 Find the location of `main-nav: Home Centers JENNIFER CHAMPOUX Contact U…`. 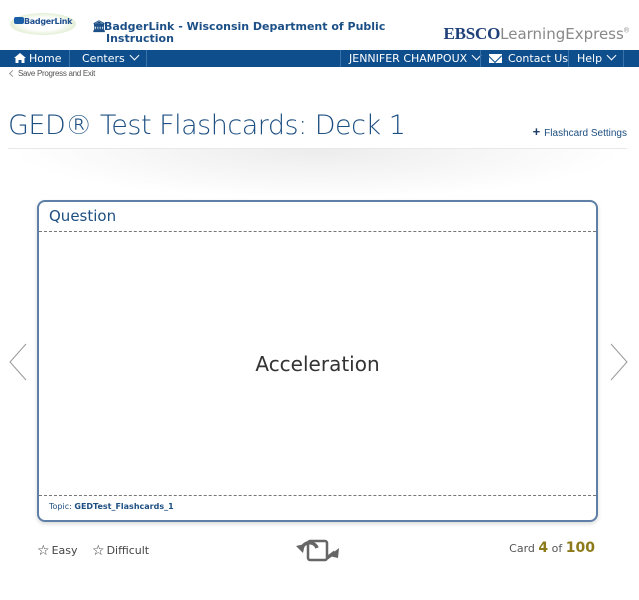

main-nav: Home Centers JENNIFER CHAMPOUX Contact U… is located at coordinates (319, 58).